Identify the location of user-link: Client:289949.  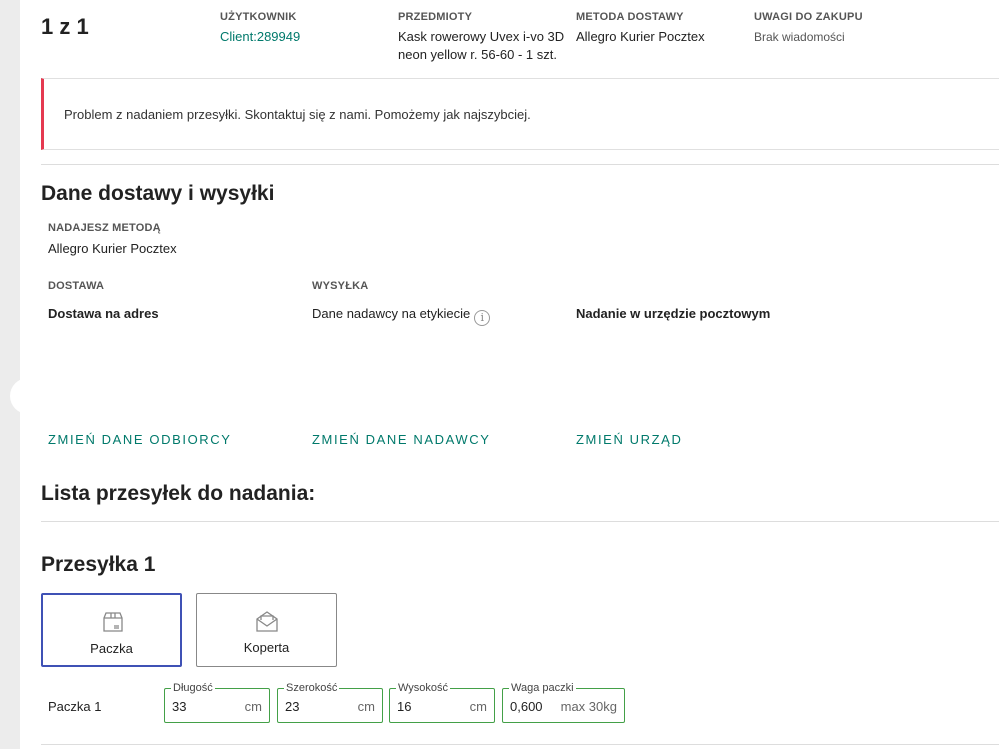
(260, 37).